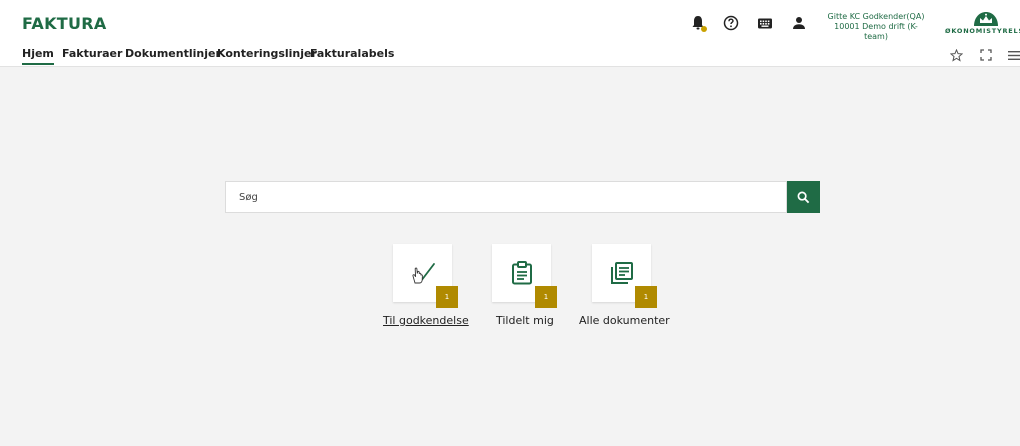 Image resolution: width=1020 pixels, height=446 pixels. Describe the element at coordinates (986, 55) in the screenshot. I see `fullscreen-icon` at that location.